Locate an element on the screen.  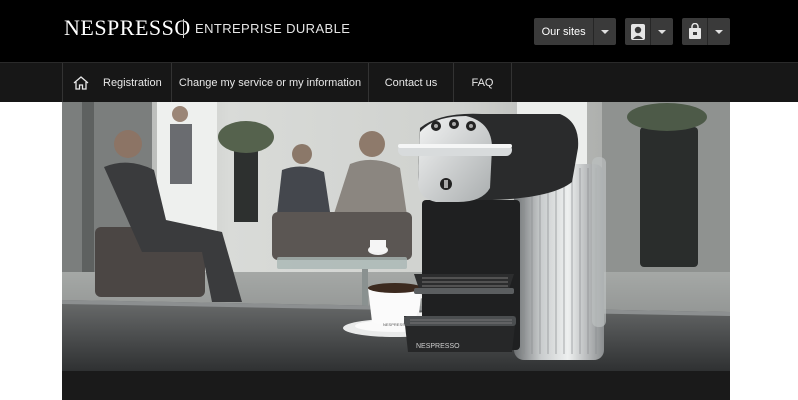
account-button is located at coordinates (637, 31).